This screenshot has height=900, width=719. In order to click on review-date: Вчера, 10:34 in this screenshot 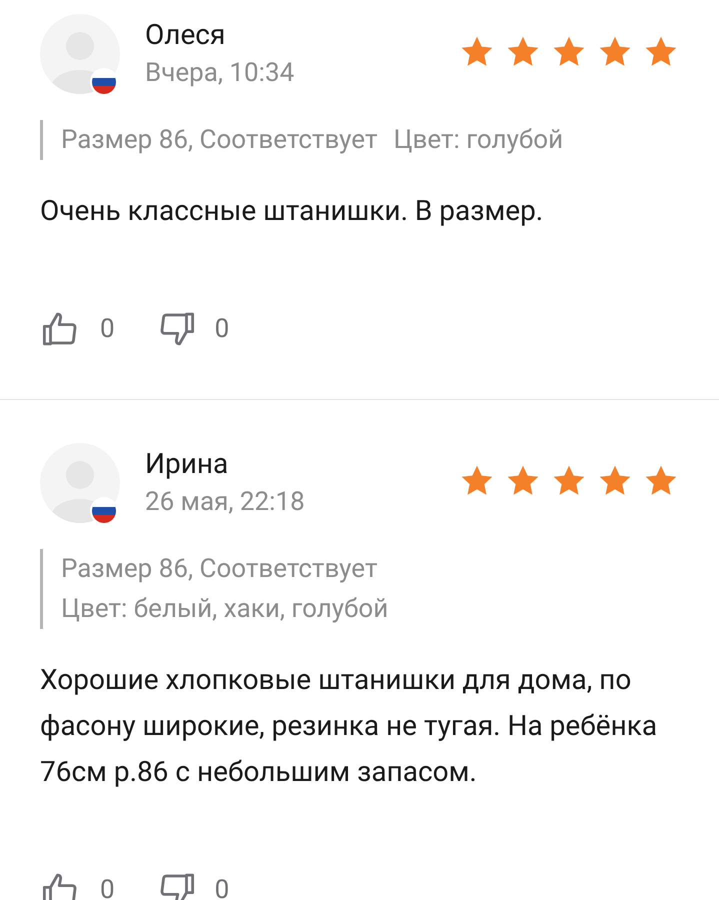, I will do `click(219, 73)`.